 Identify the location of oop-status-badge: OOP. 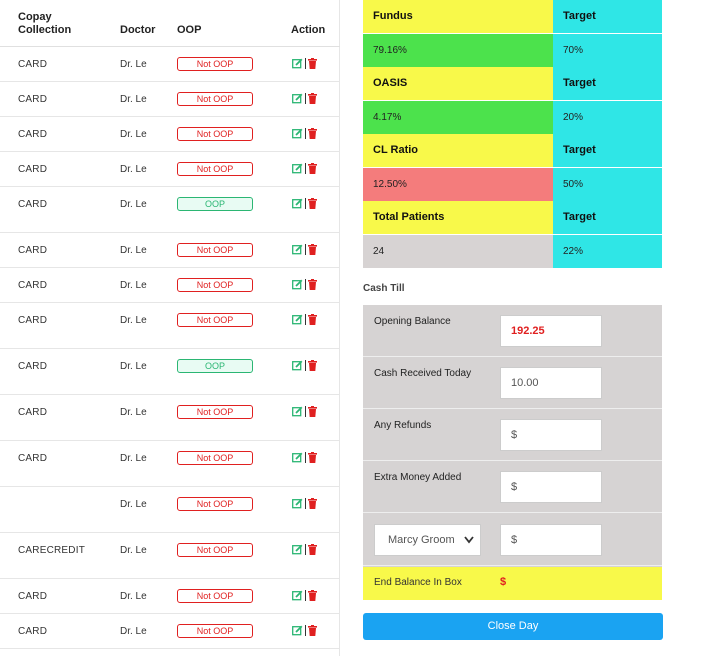
(215, 366).